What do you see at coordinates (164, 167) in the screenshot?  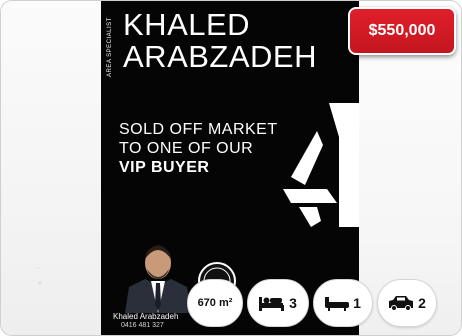 I see `flyer-message-line-3: VIP BUYER` at bounding box center [164, 167].